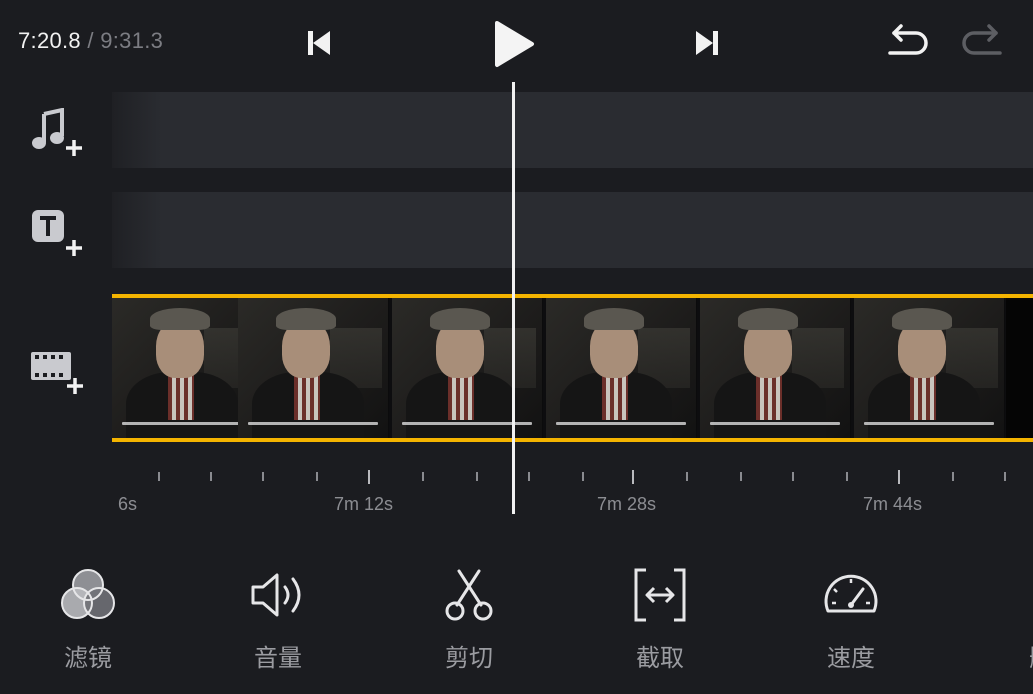  Describe the element at coordinates (851, 658) in the screenshot. I see `speed-label: 速度` at that location.